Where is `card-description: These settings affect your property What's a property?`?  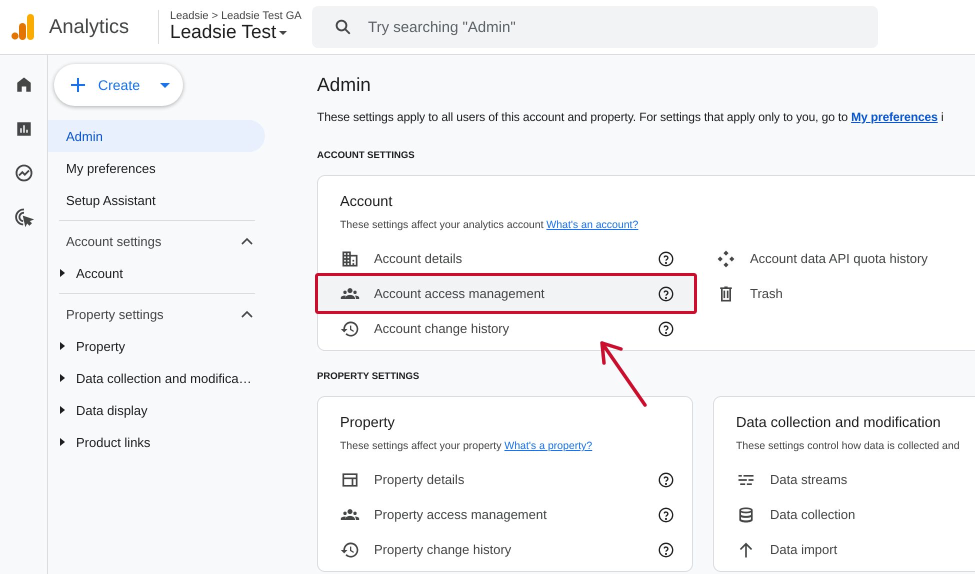
card-description: These settings affect your property What's a property? is located at coordinates (467, 446).